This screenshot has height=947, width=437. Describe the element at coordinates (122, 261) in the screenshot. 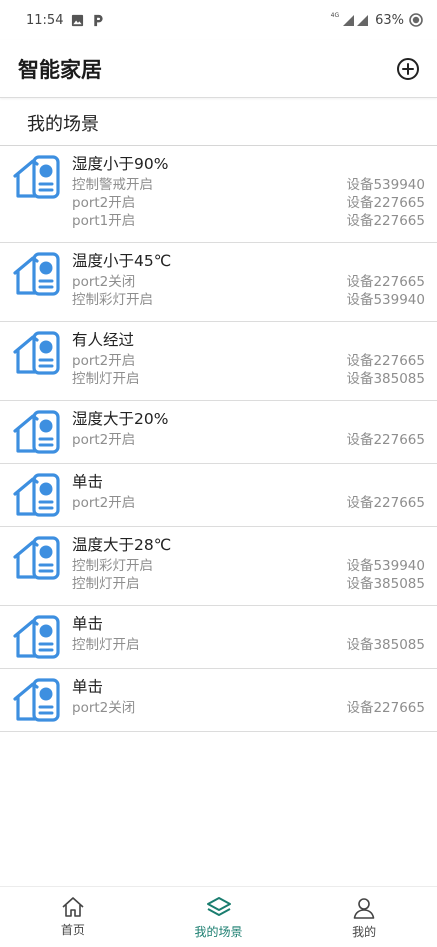

I see `scene-title: 温度小于45℃` at that location.